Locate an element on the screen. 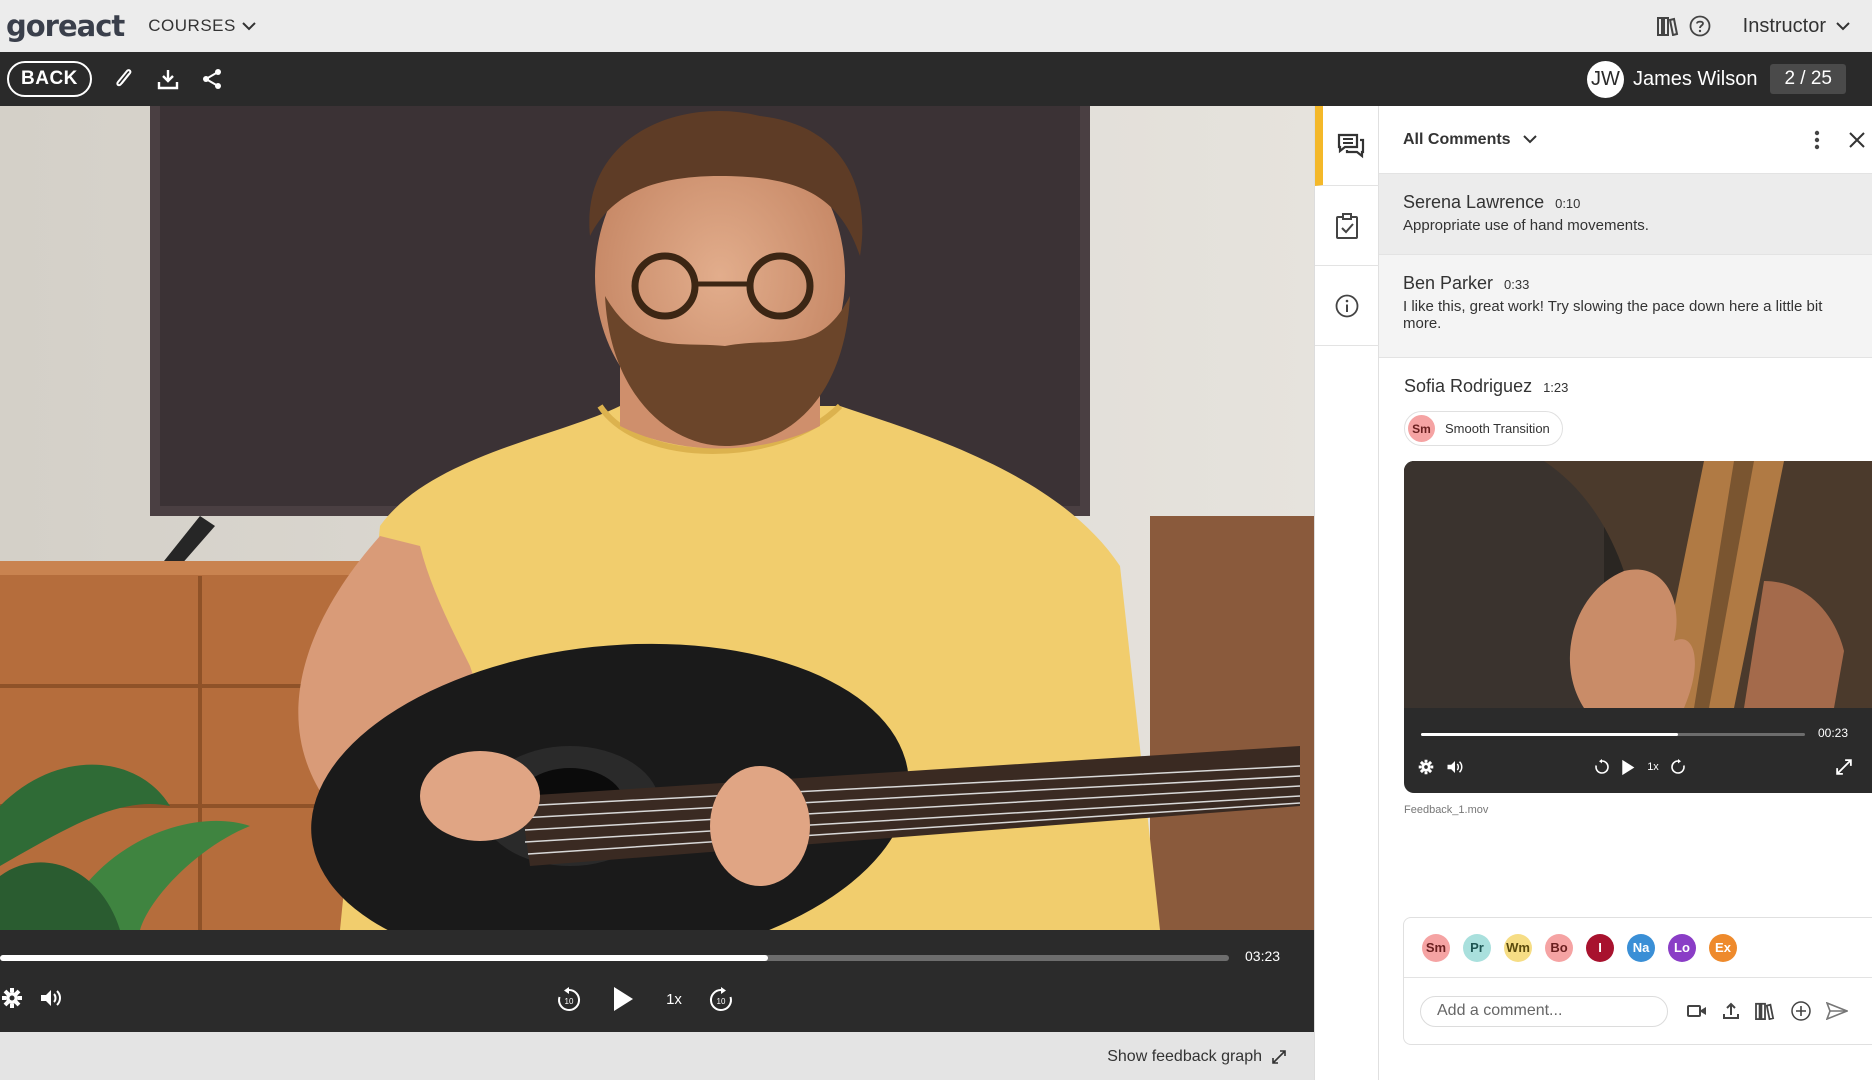 The image size is (1872, 1080). side-rail is located at coordinates (1346, 593).